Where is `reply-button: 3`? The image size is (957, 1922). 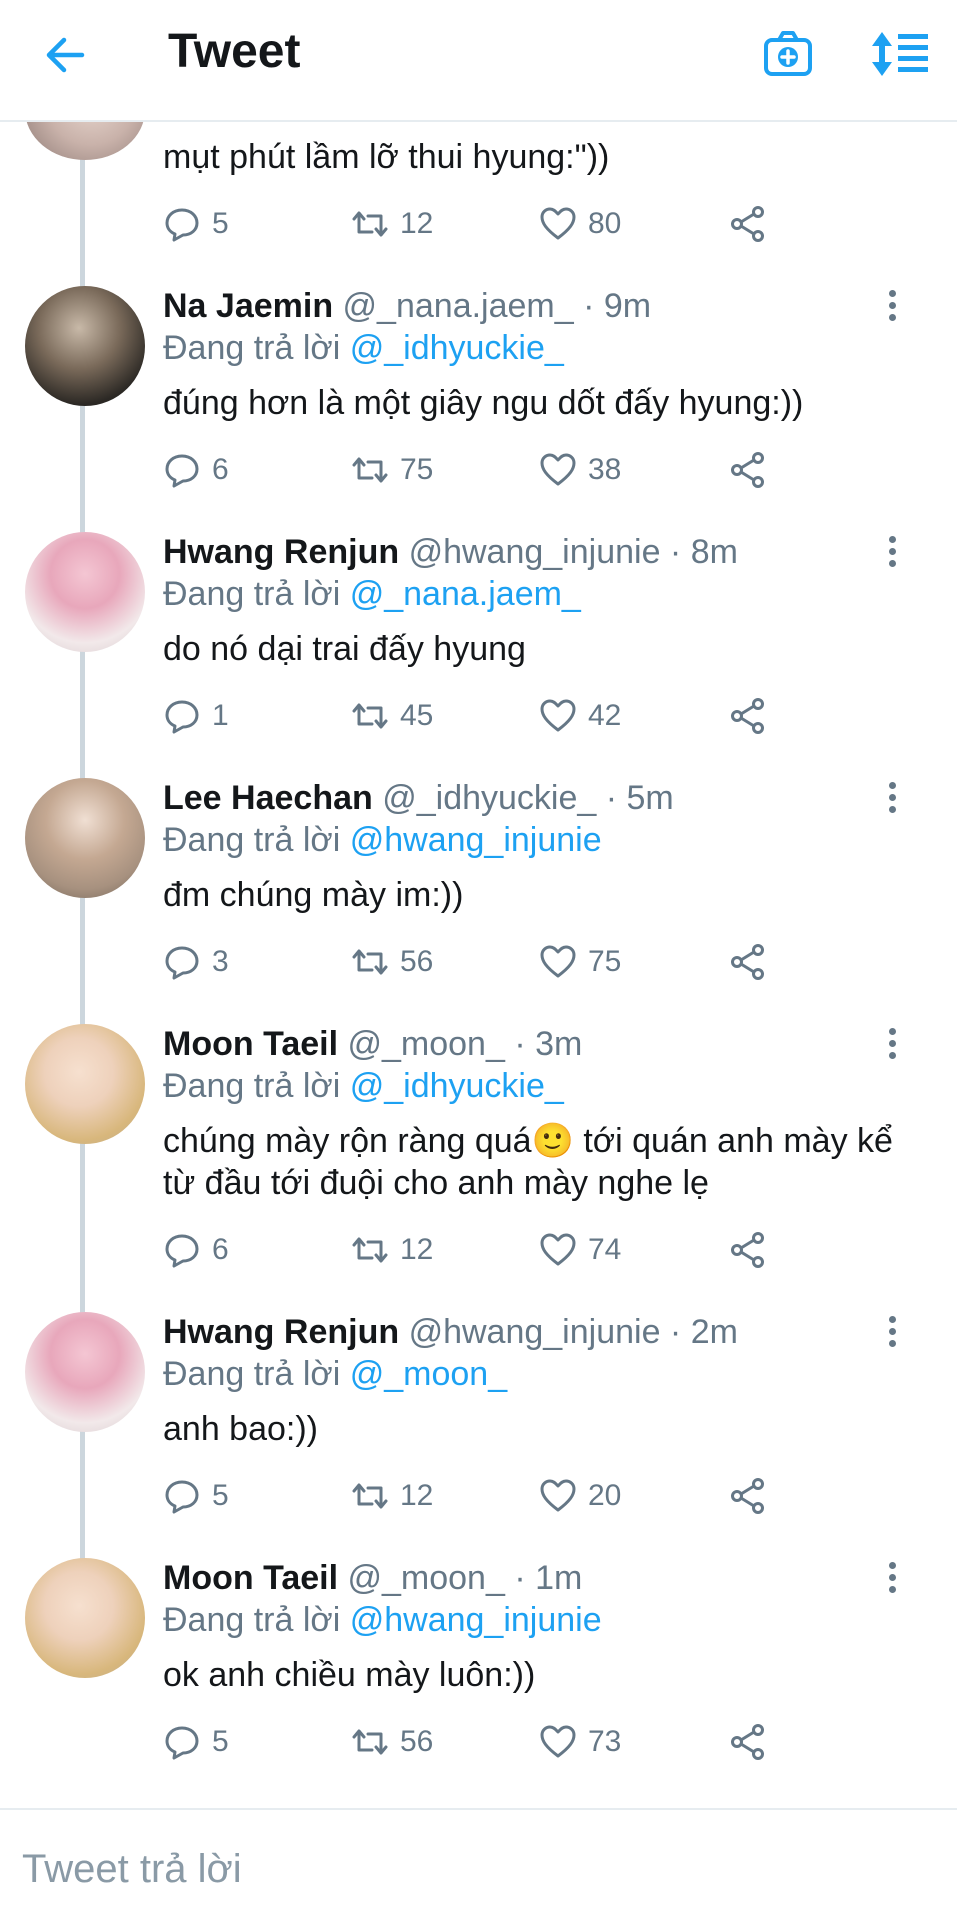 reply-button: 3 is located at coordinates (195, 962).